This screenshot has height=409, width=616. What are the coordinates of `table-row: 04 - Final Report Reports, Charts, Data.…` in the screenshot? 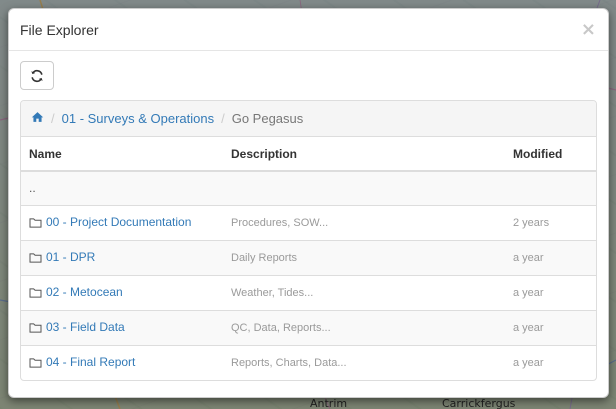 It's located at (308, 362).